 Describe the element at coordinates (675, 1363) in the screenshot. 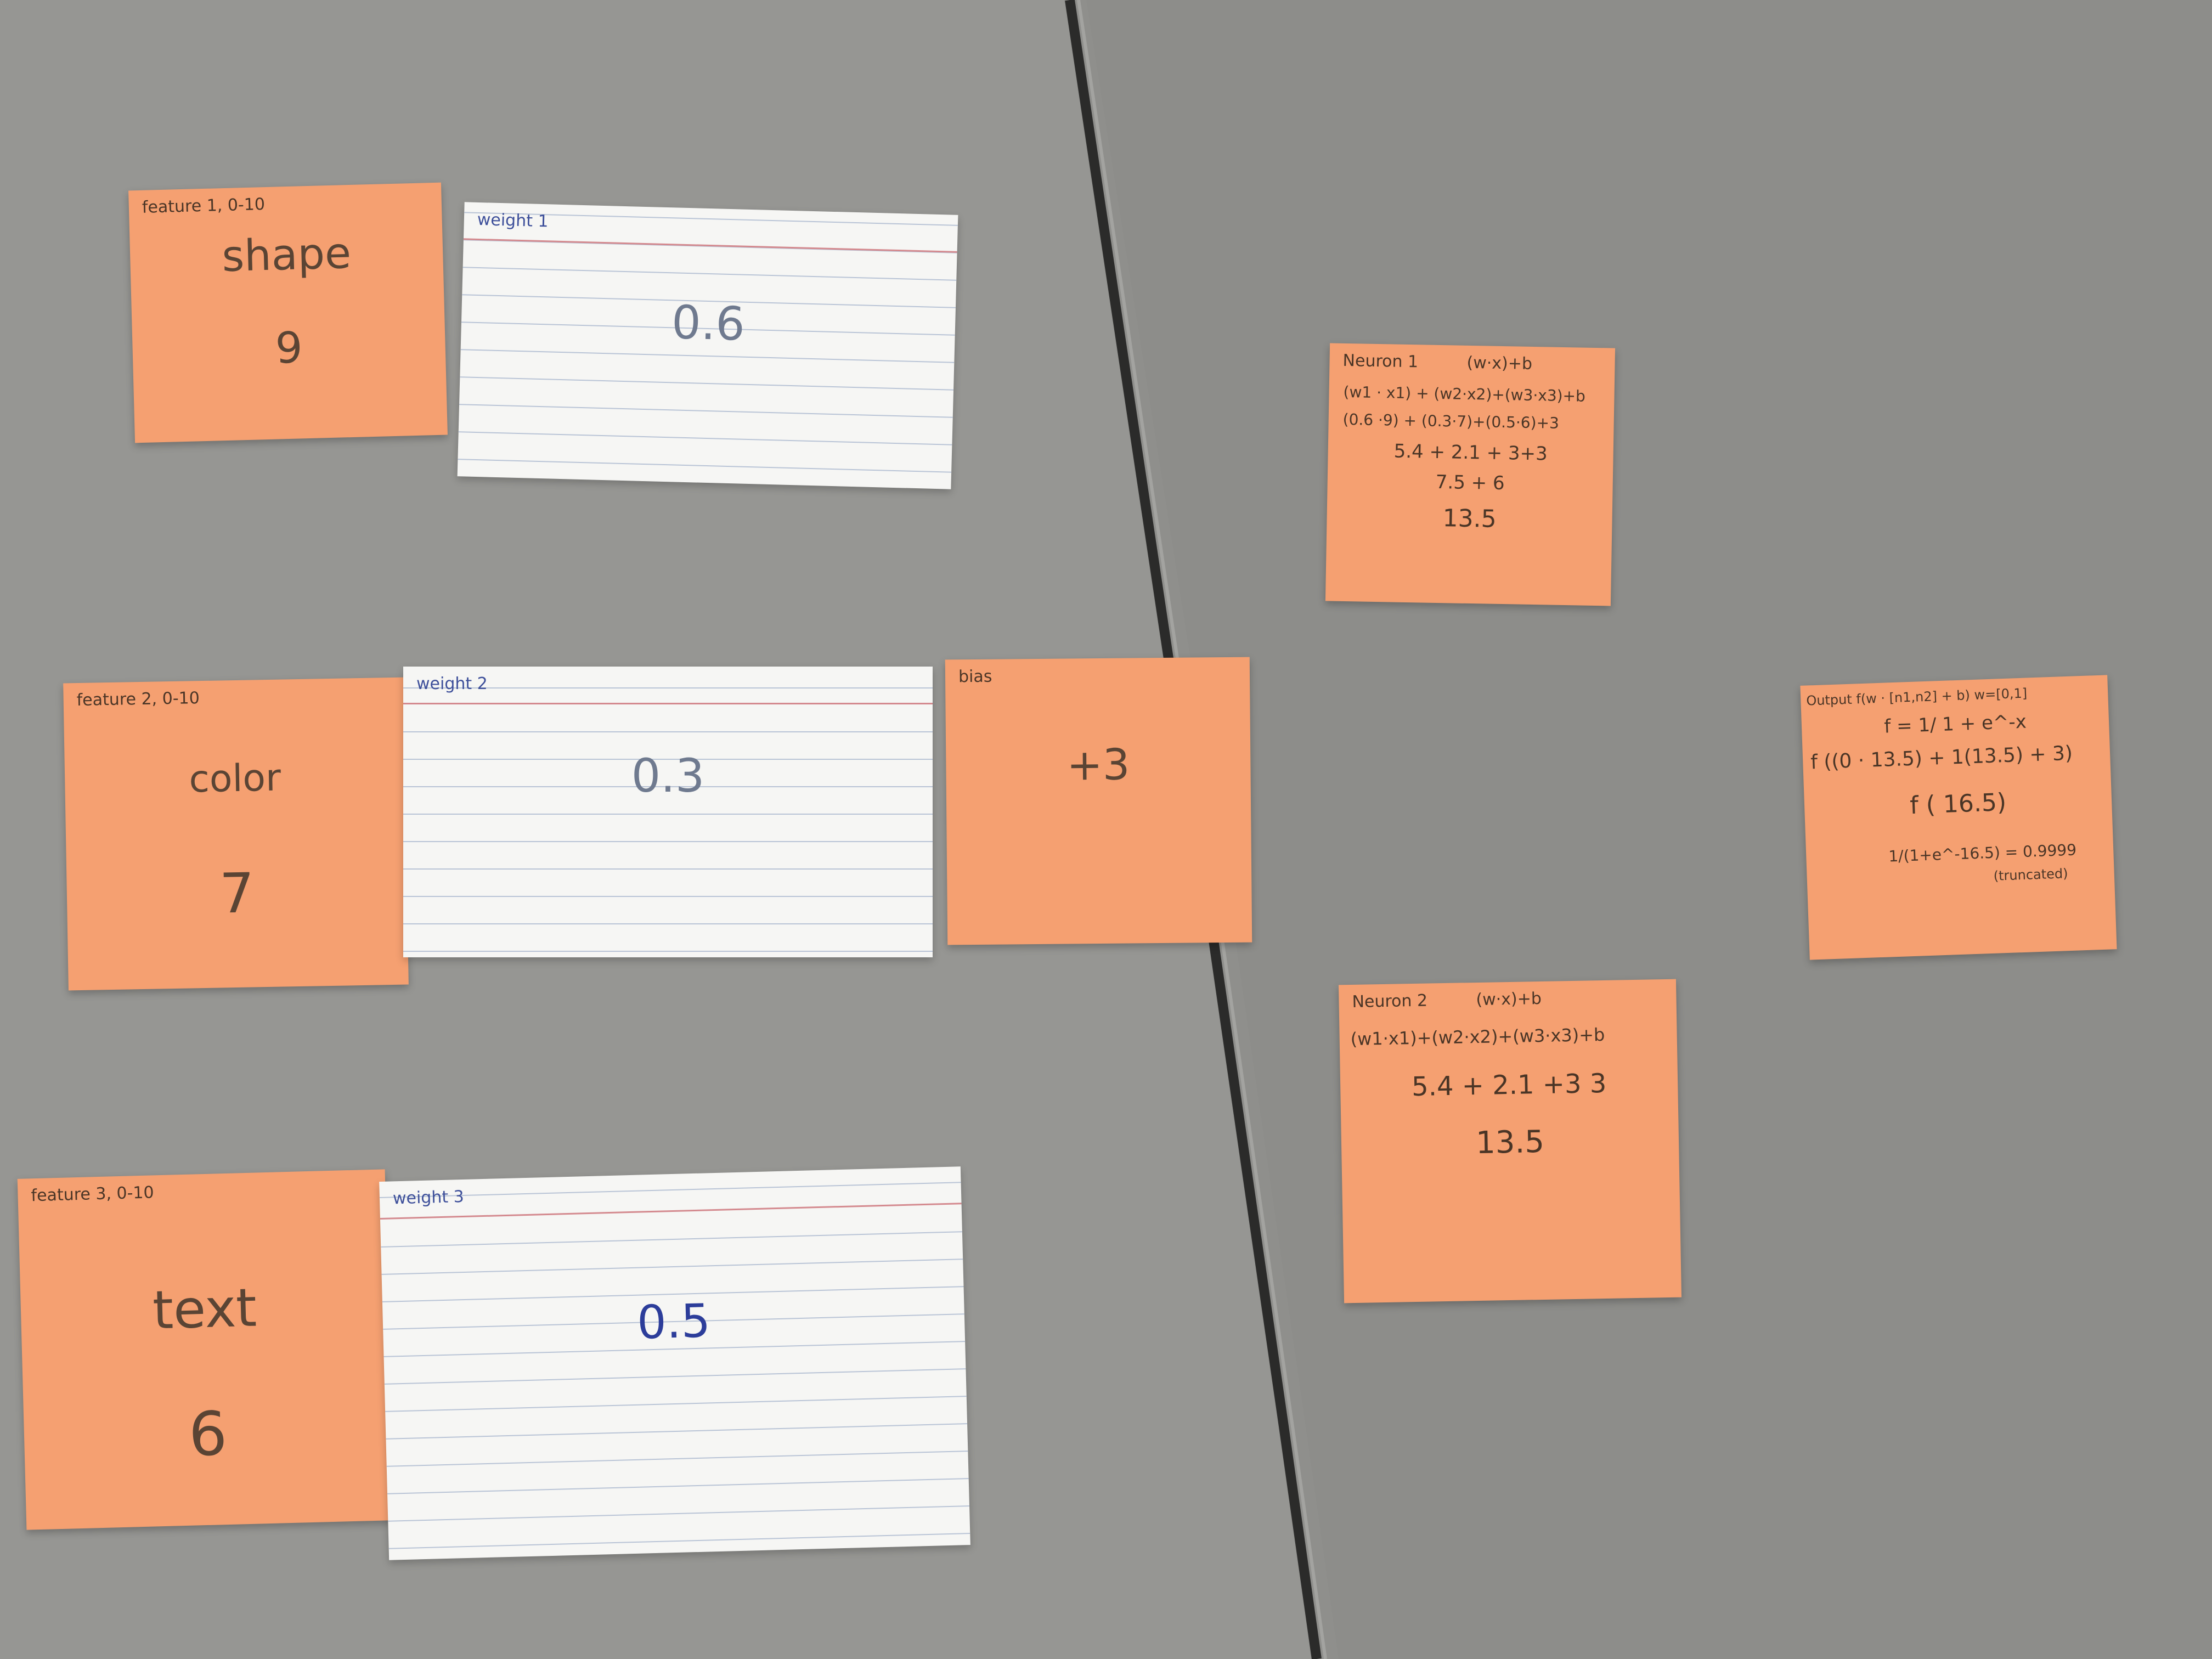

I see `weight-3-card: weight 3 0.5` at that location.